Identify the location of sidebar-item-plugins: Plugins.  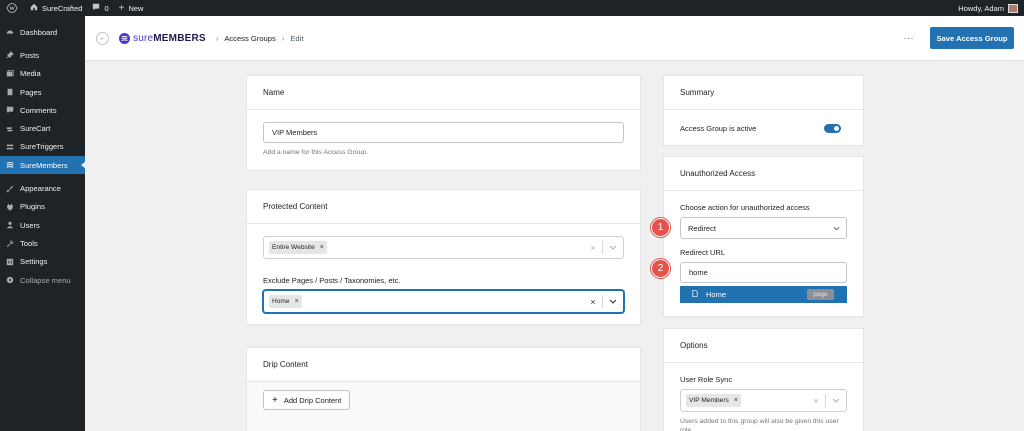
(42, 207).